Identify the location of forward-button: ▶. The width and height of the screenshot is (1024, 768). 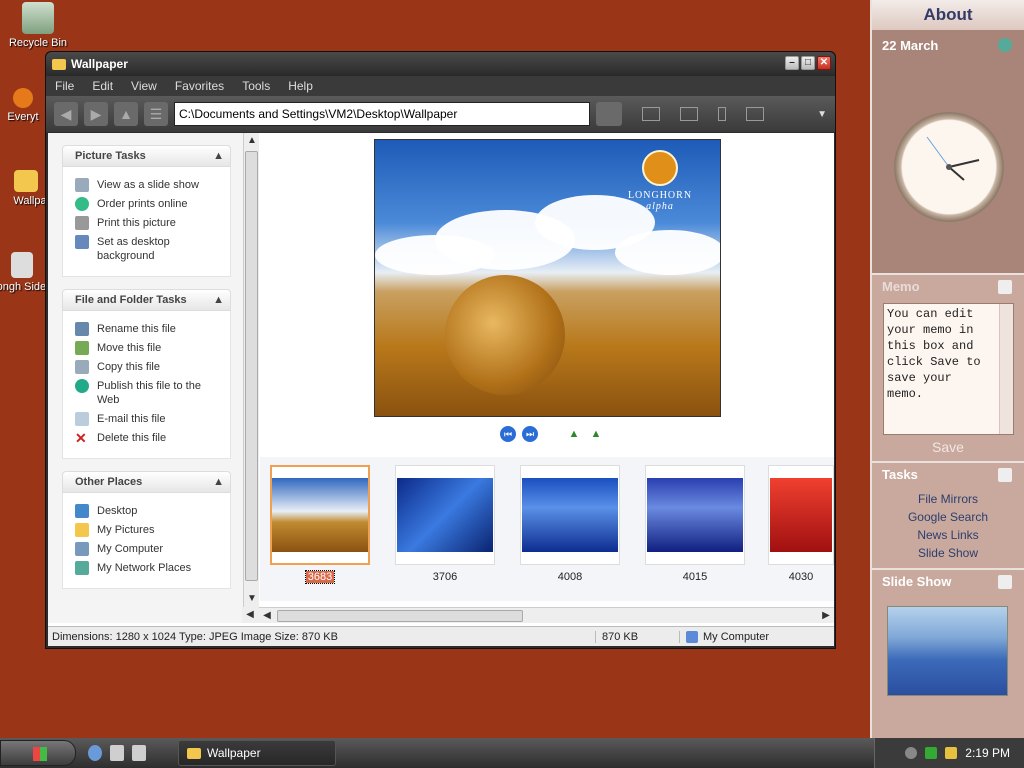
(96, 114).